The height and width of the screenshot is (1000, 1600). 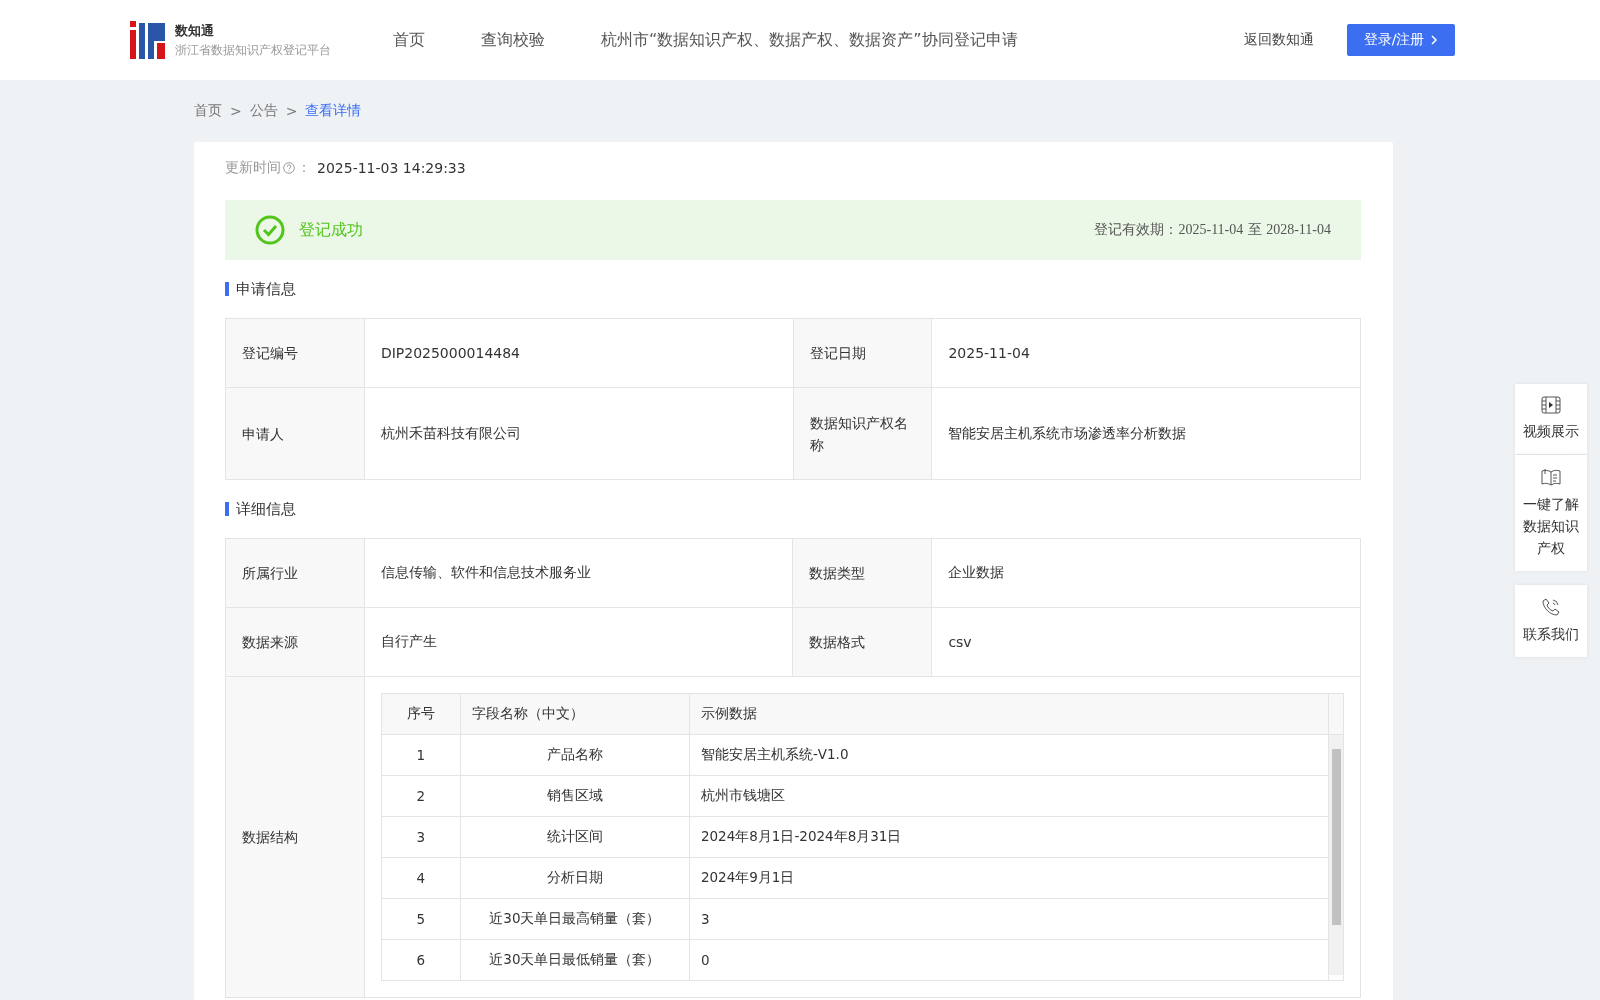 What do you see at coordinates (862, 573) in the screenshot?
I see `field-label: 数据类型` at bounding box center [862, 573].